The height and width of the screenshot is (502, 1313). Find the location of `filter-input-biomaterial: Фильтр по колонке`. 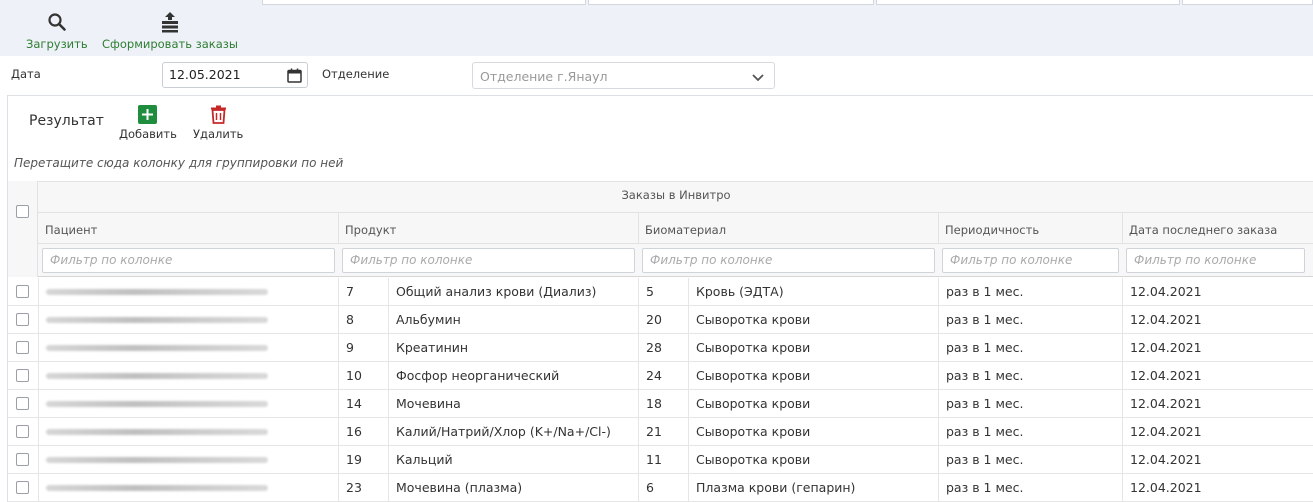

filter-input-biomaterial: Фильтр по колонке is located at coordinates (788, 260).